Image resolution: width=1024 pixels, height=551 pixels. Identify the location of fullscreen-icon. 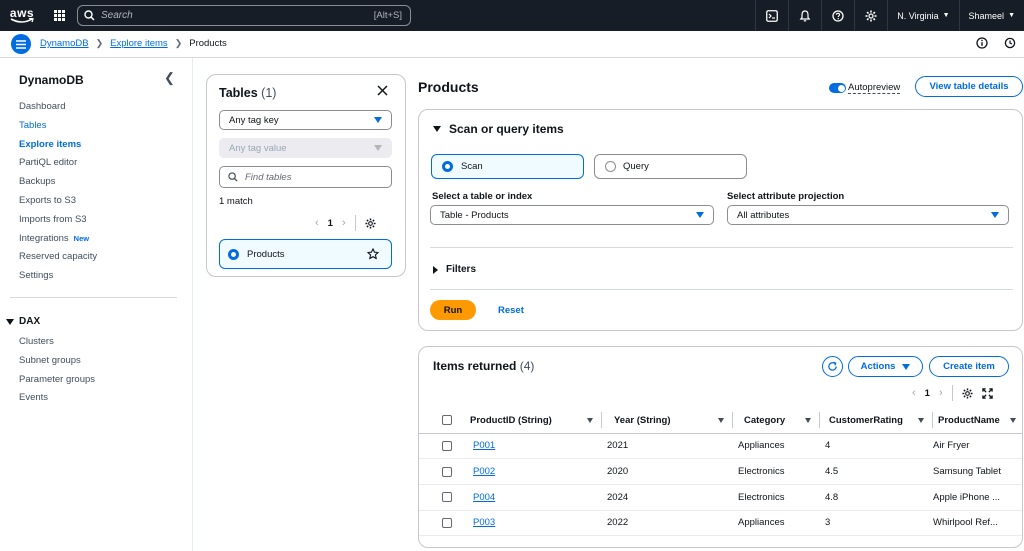
(987, 393).